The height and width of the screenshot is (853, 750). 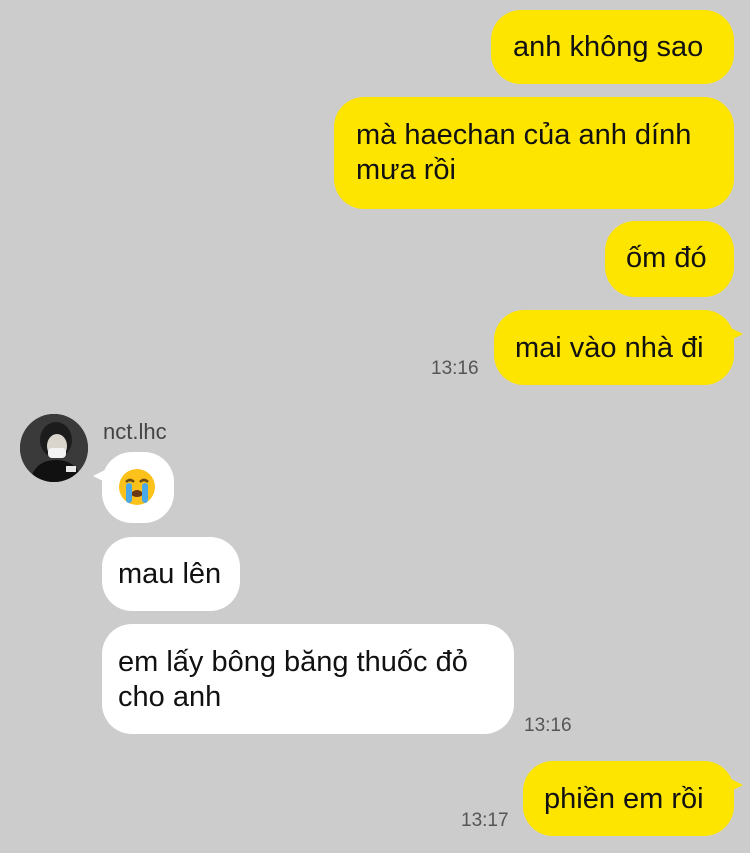 I want to click on incoming-message, so click(x=133, y=487).